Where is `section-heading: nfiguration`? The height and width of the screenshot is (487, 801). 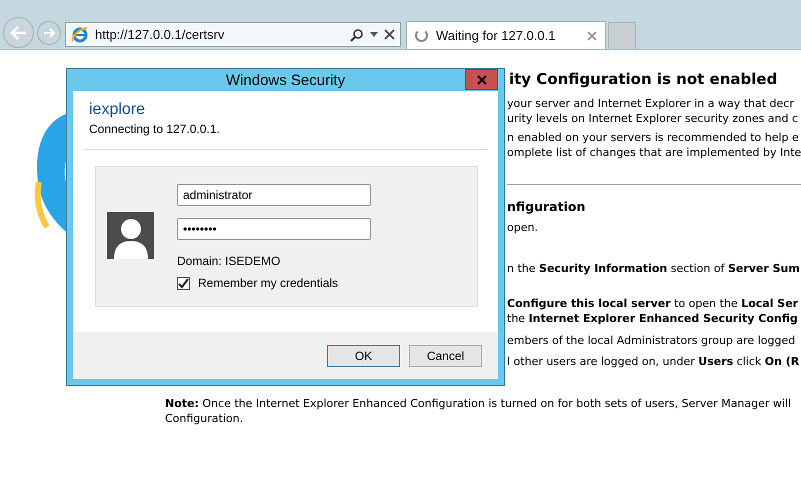
section-heading: nfiguration is located at coordinates (546, 206).